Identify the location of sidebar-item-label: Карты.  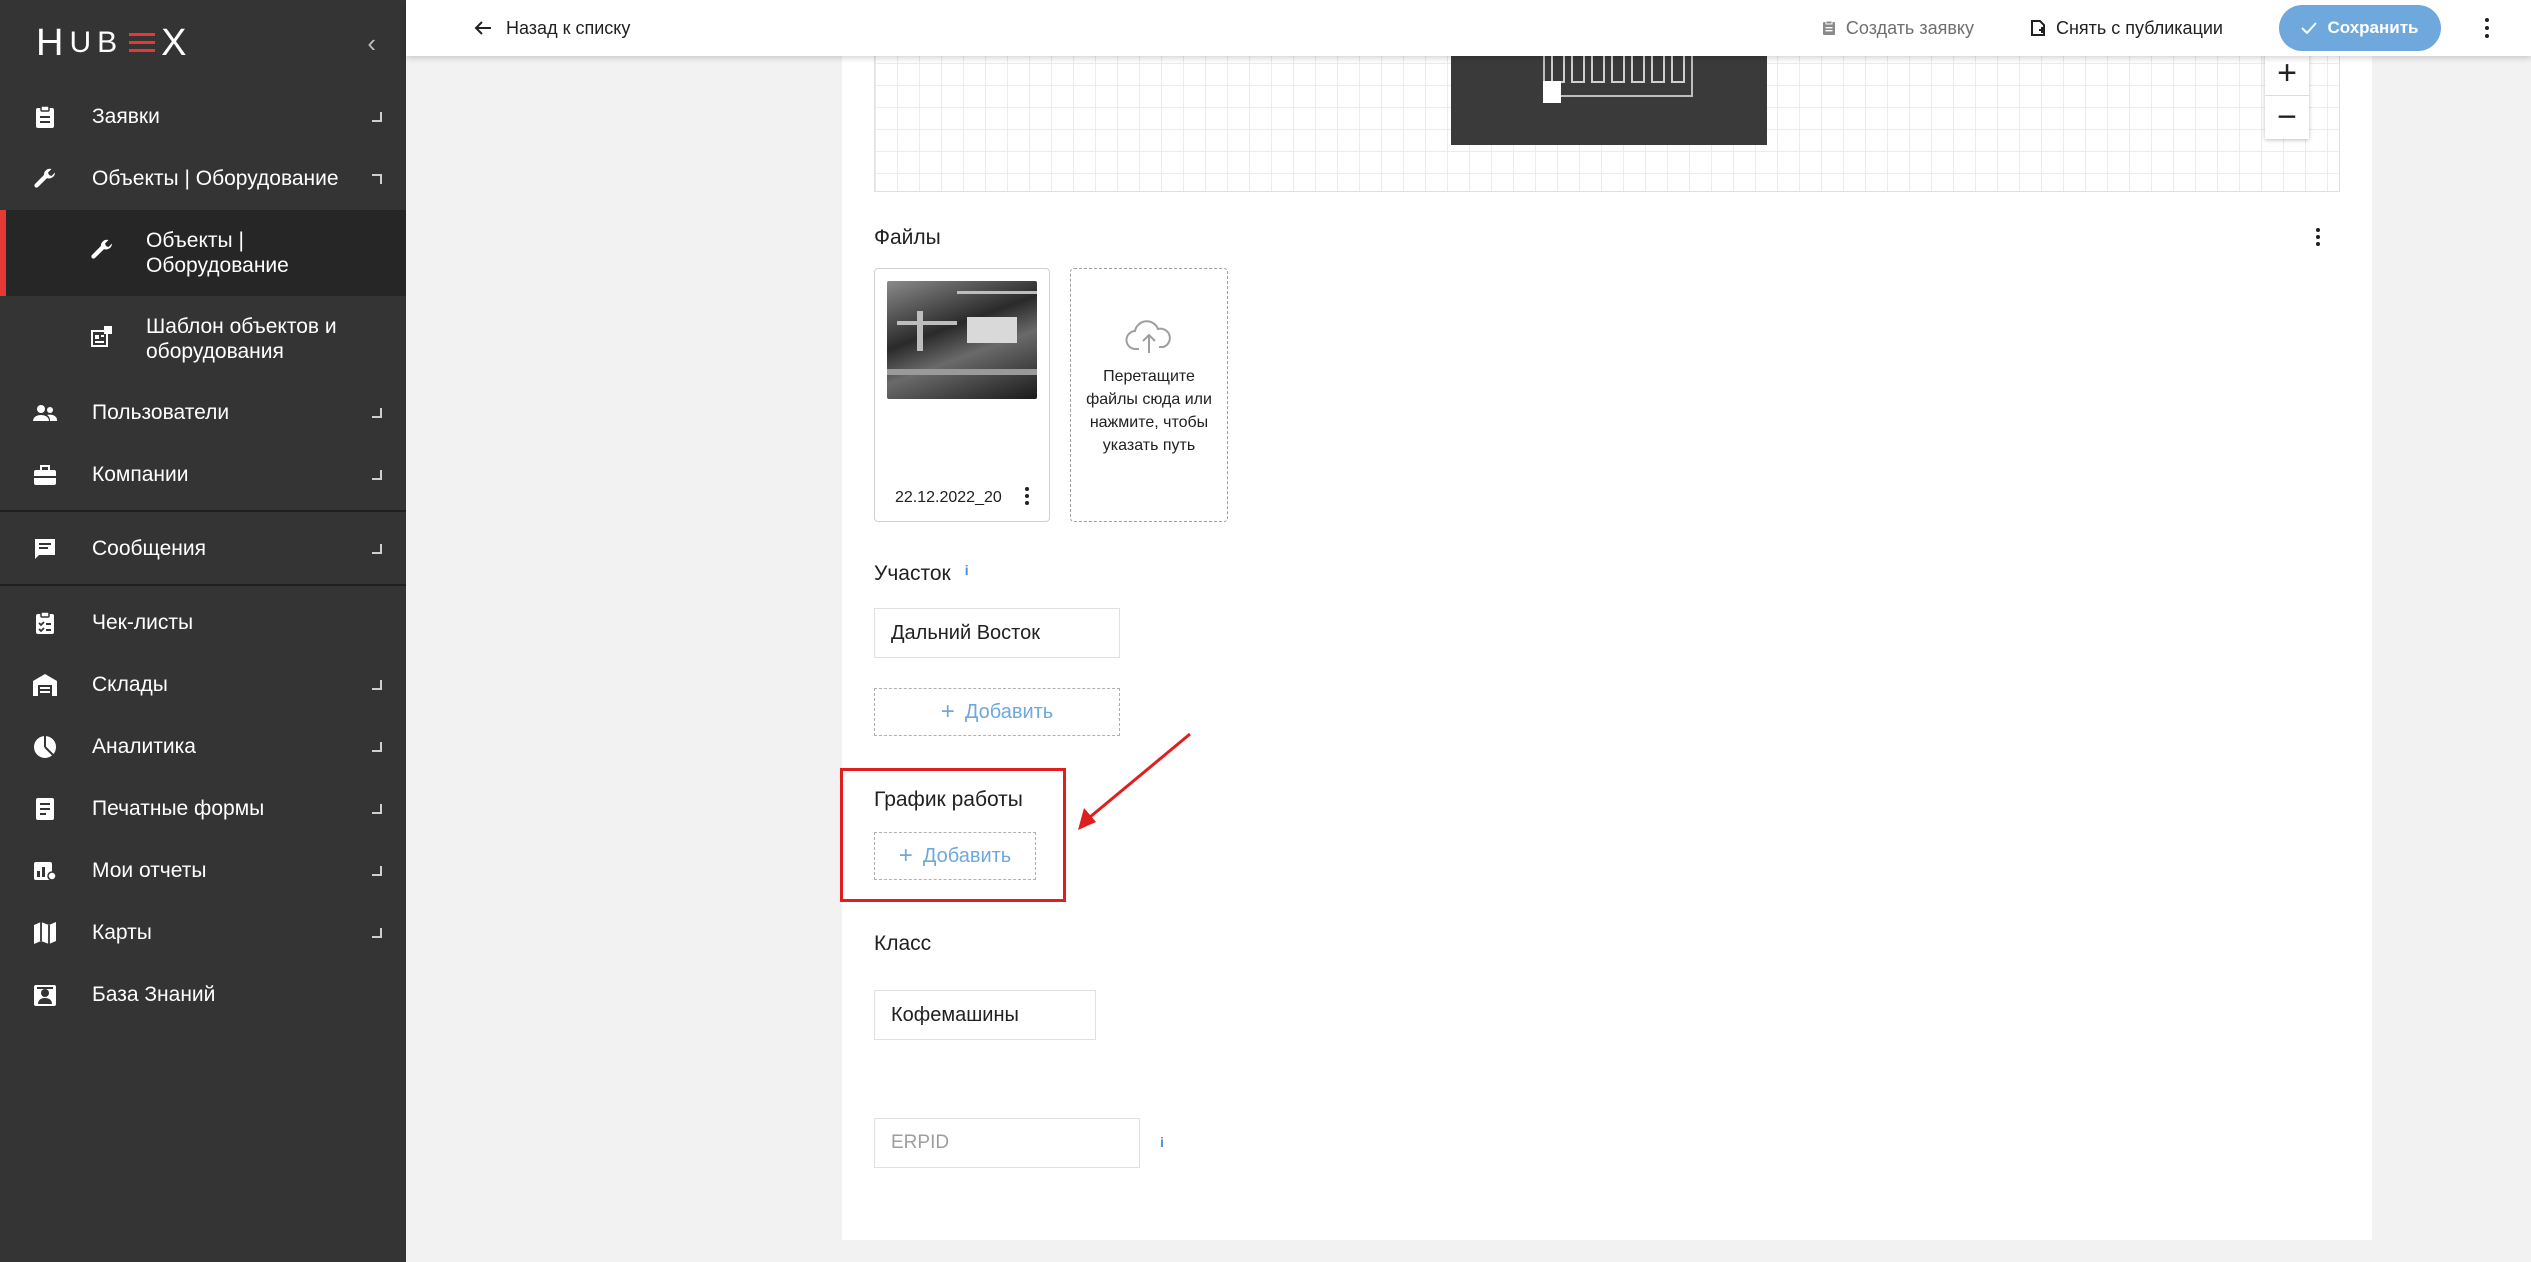
(122, 932).